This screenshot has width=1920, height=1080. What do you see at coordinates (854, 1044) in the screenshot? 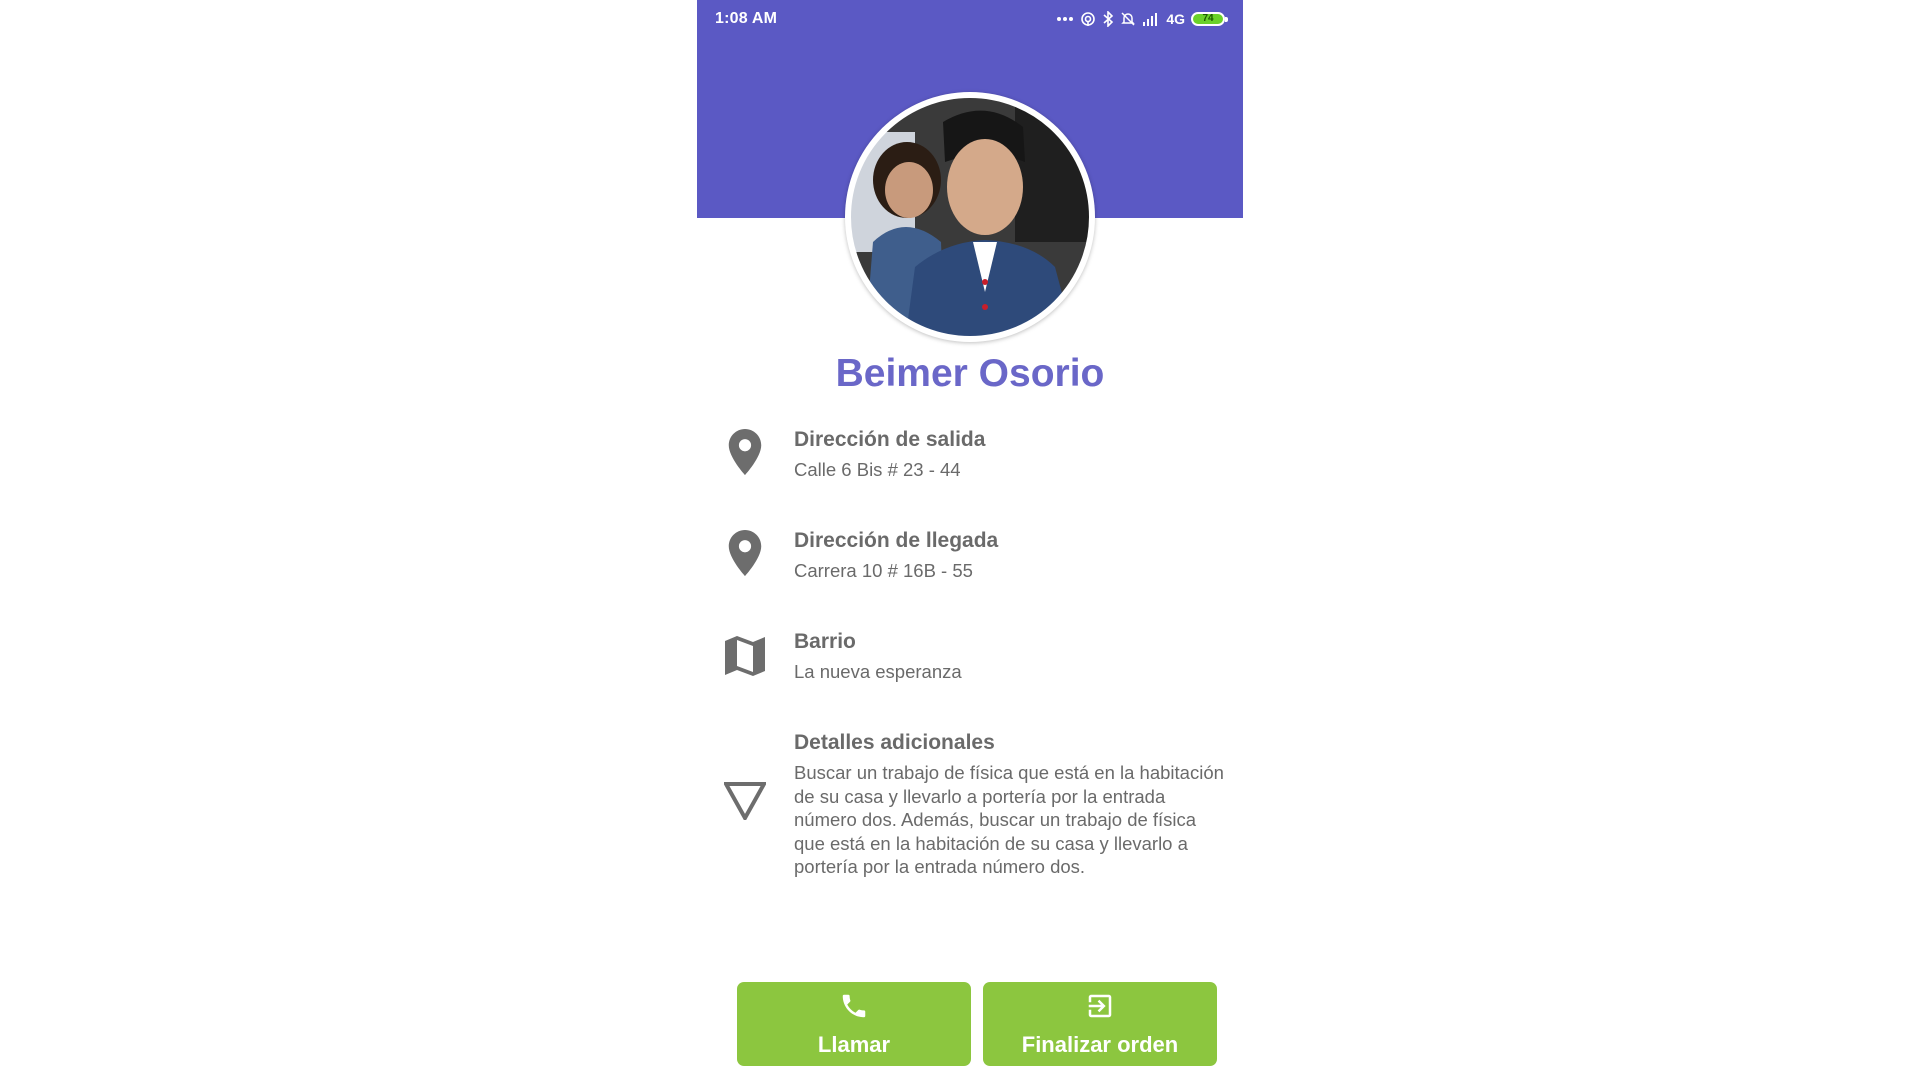
I see `call-button-label: Llamar` at bounding box center [854, 1044].